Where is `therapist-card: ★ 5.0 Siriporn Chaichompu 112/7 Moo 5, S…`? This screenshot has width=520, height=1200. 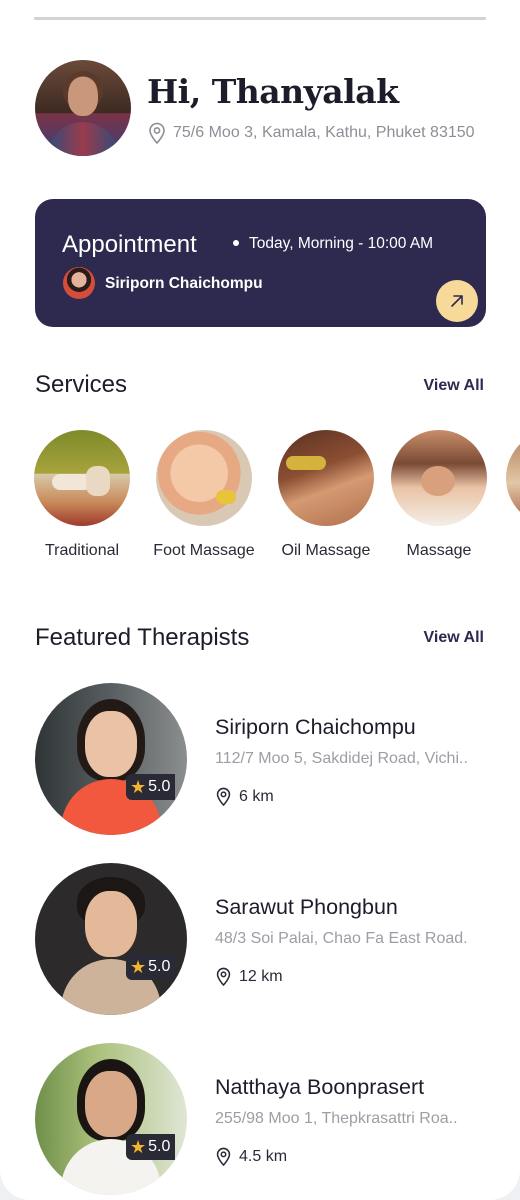
therapist-card: ★ 5.0 Siriporn Chaichompu 112/7 Moo 5, S… is located at coordinates (260, 760).